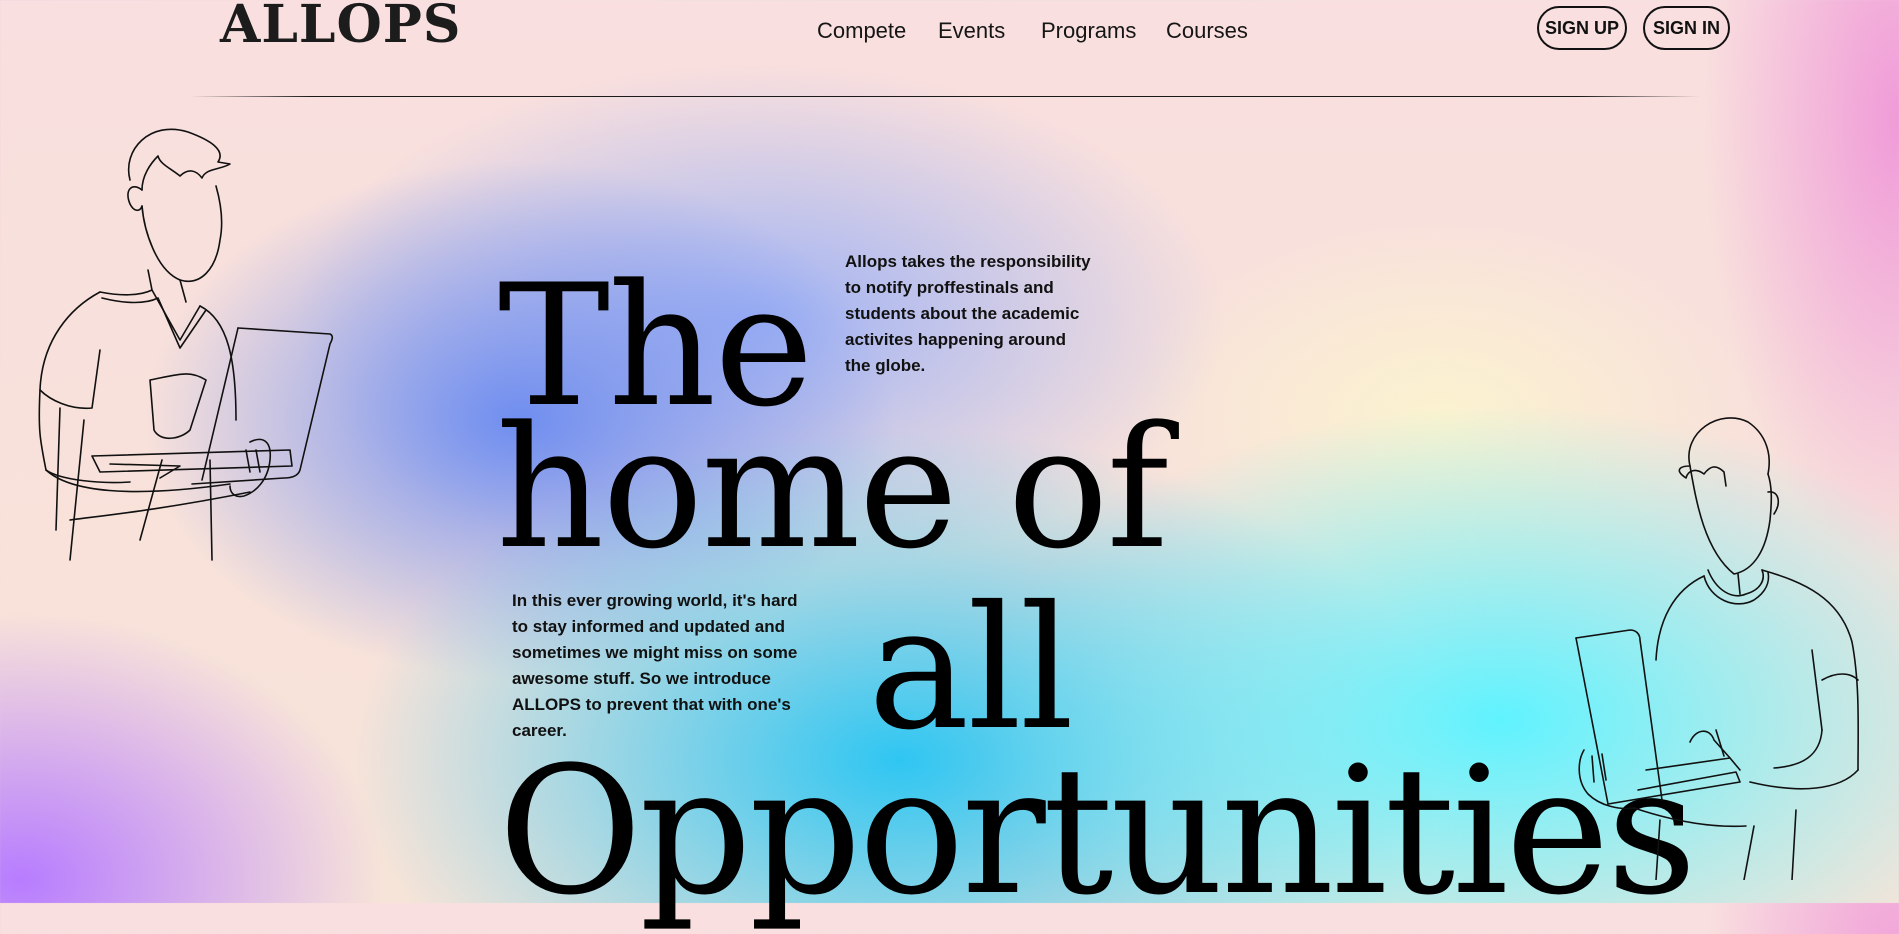 The image size is (1899, 934). What do you see at coordinates (1717, 648) in the screenshot?
I see `right-man-laptop-illustration` at bounding box center [1717, 648].